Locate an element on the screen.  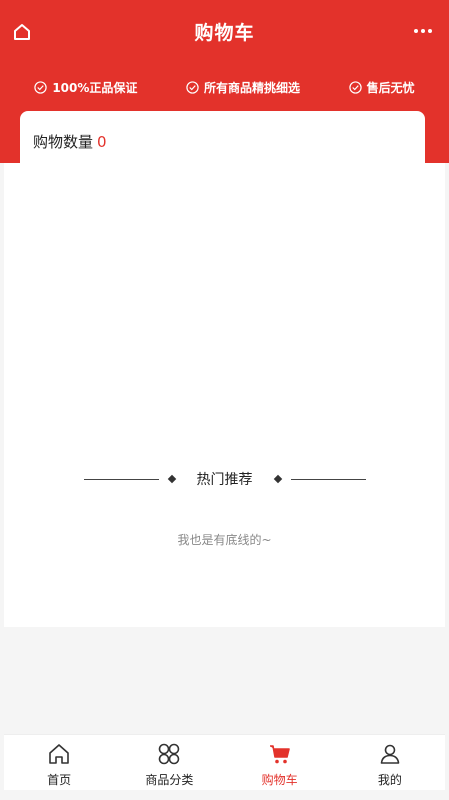
guarantee-label: 100%正品保证 is located at coordinates (95, 87).